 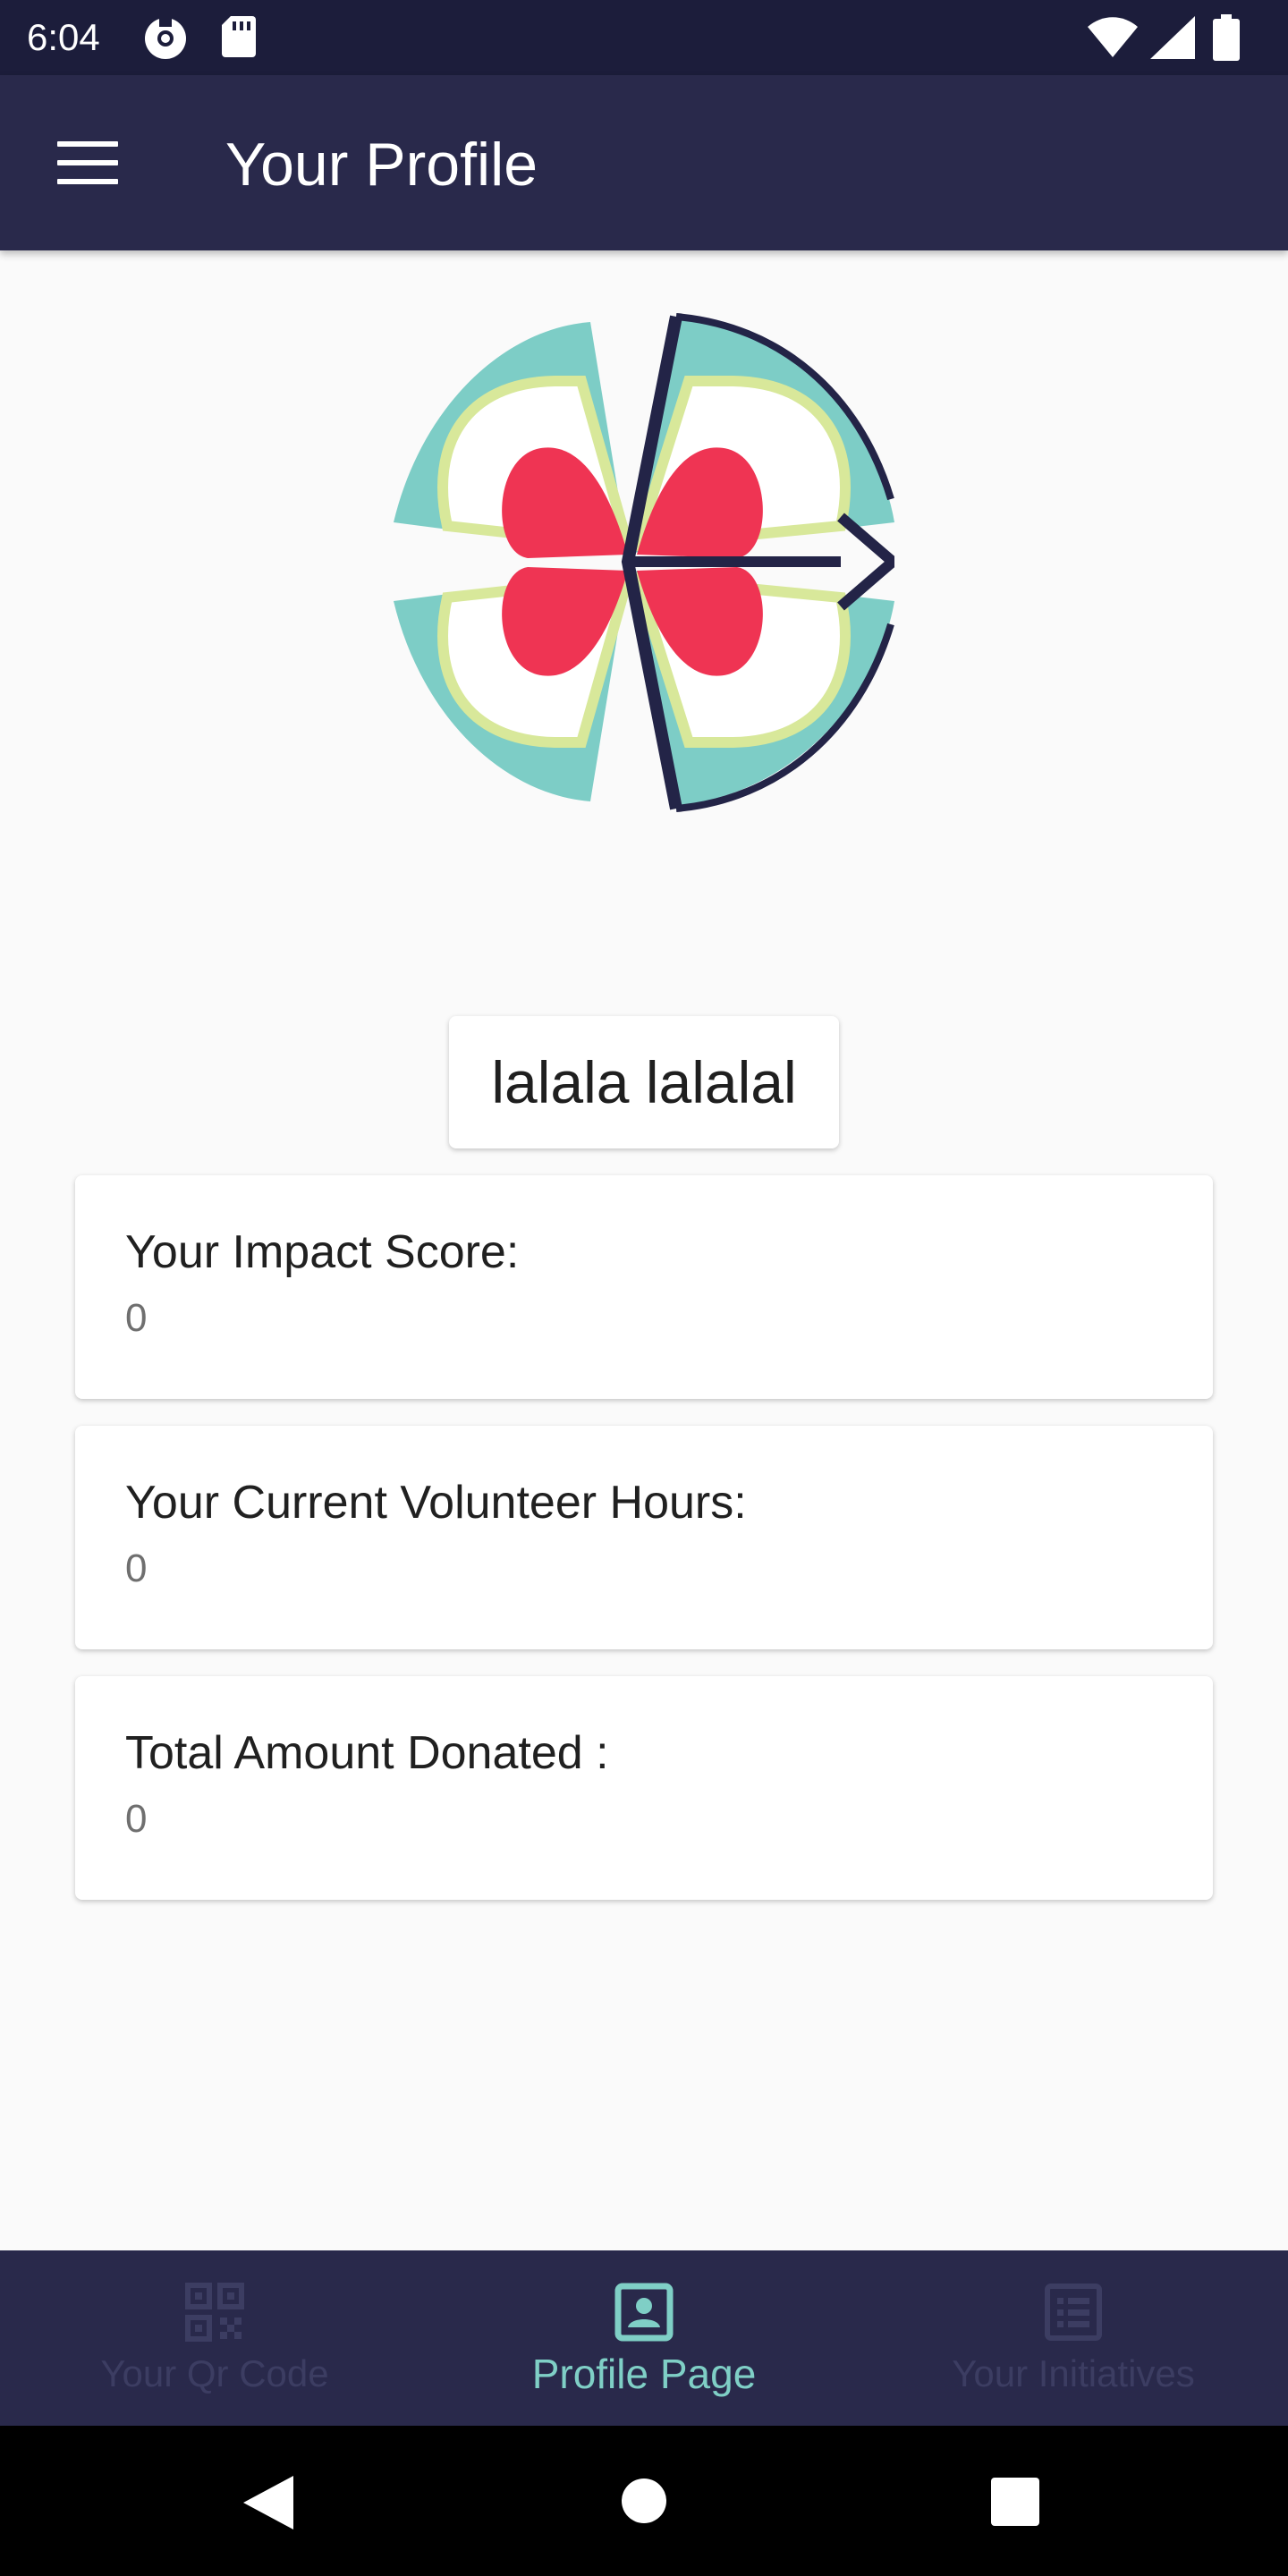 What do you see at coordinates (214, 2314) in the screenshot?
I see `qr-code-icon` at bounding box center [214, 2314].